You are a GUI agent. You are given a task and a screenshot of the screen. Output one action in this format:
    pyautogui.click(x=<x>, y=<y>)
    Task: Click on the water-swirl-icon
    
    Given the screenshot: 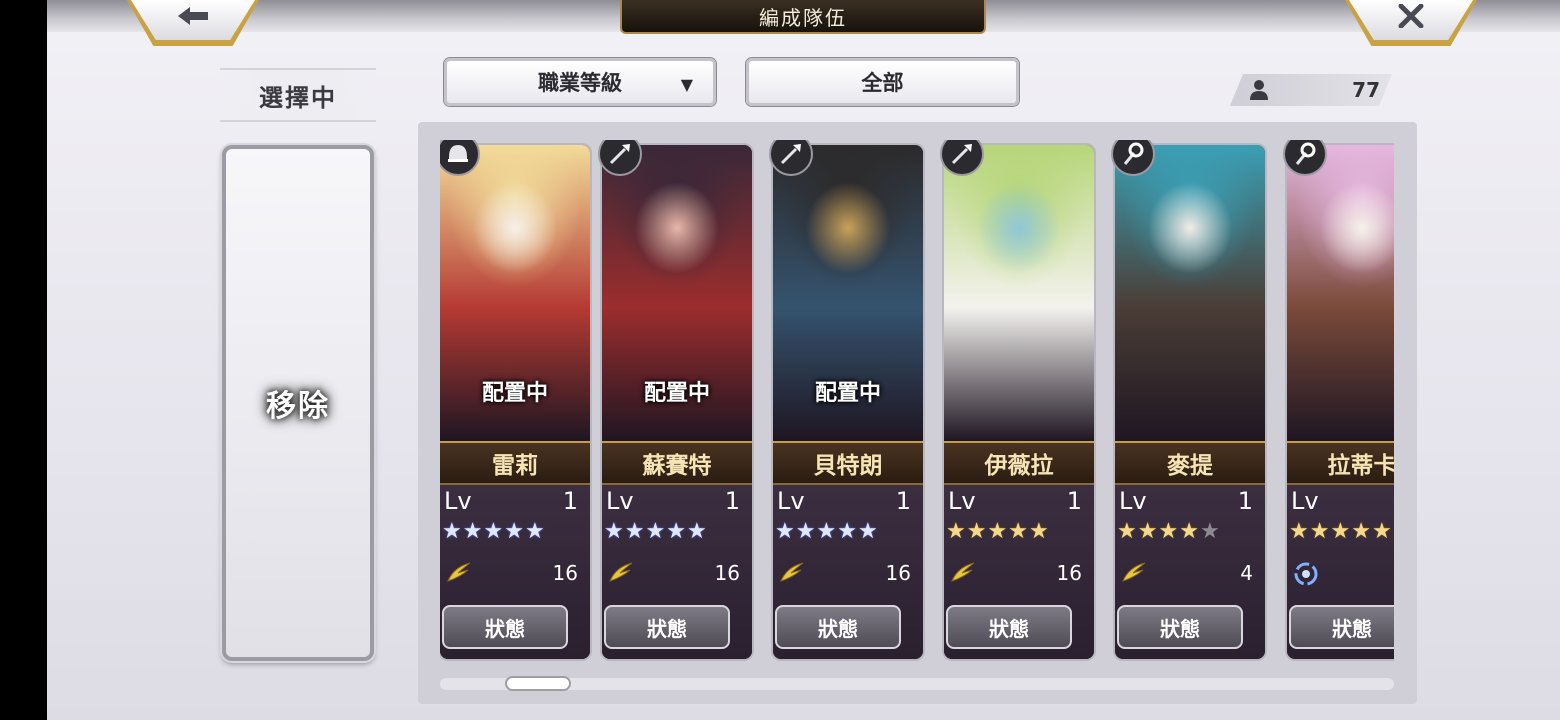 What is the action you would take?
    pyautogui.click(x=1306, y=576)
    